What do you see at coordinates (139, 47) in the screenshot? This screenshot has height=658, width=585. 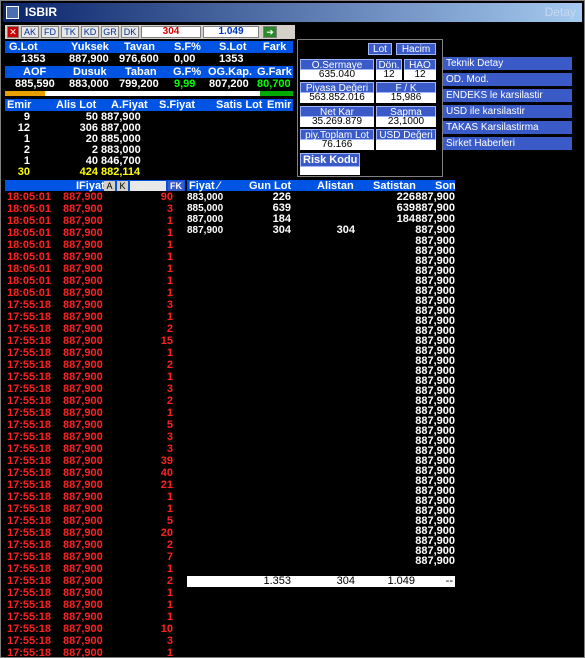 I see `header-tavan: Tavan` at bounding box center [139, 47].